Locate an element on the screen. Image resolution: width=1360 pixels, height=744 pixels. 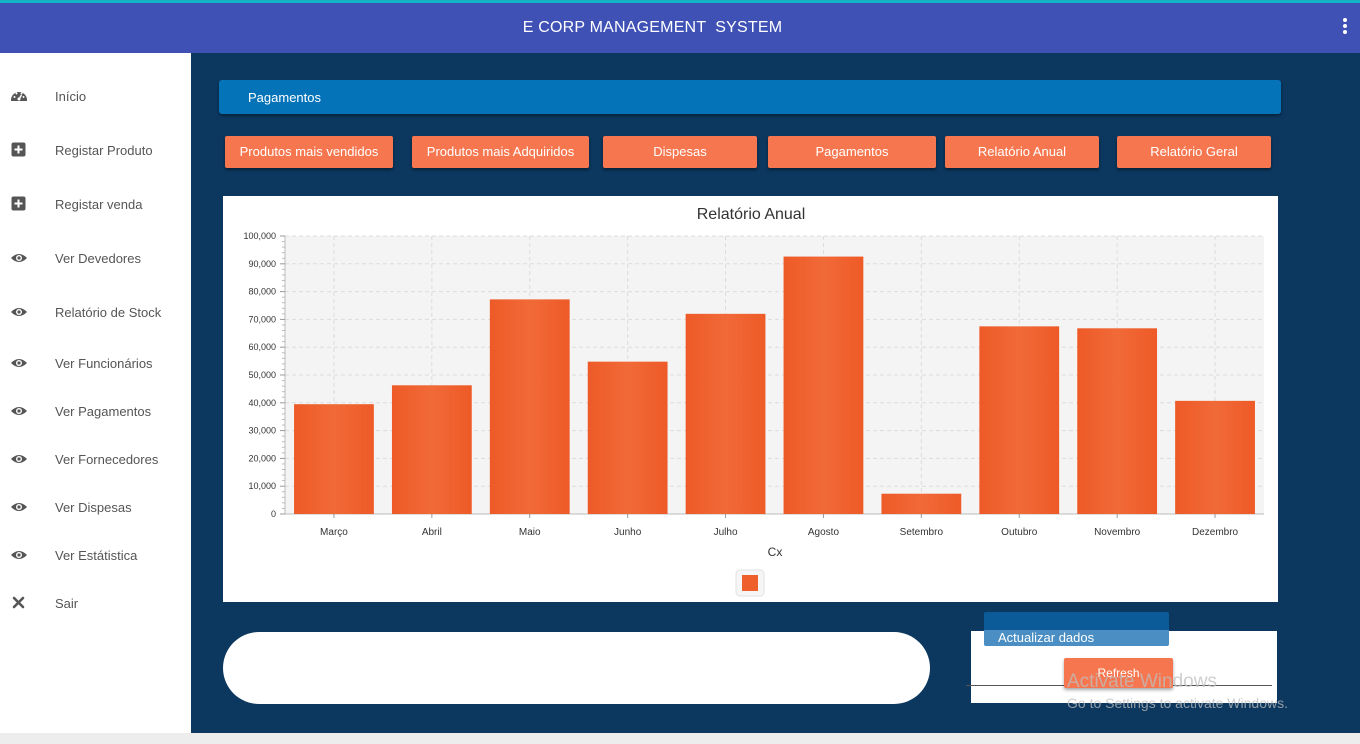
y-tick-label: 0 is located at coordinates (273, 514).